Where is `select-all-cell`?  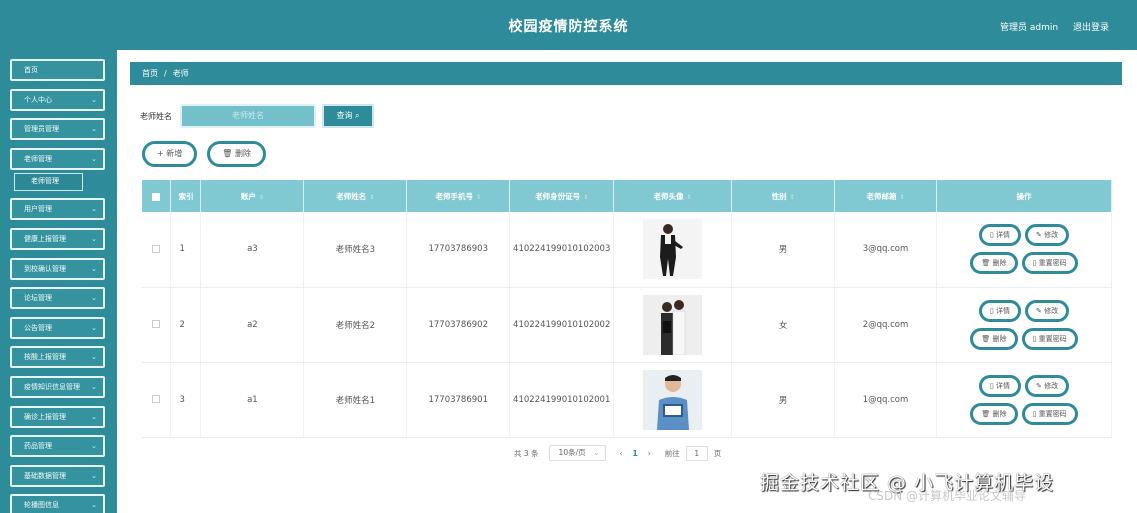 select-all-cell is located at coordinates (157, 196).